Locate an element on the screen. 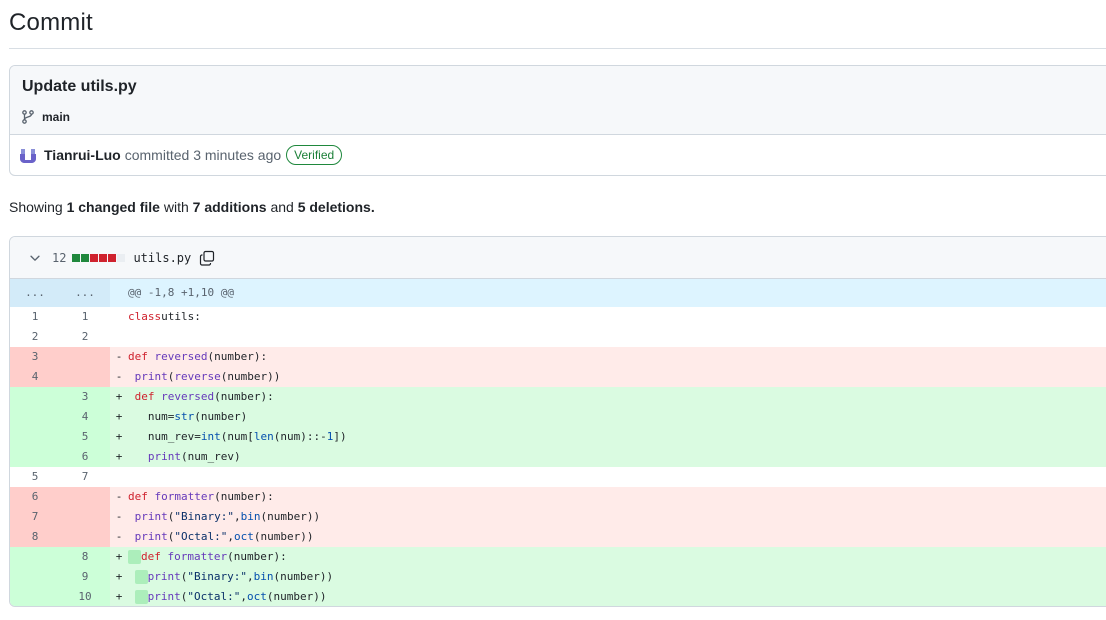  branch-link: main is located at coordinates (45, 117).